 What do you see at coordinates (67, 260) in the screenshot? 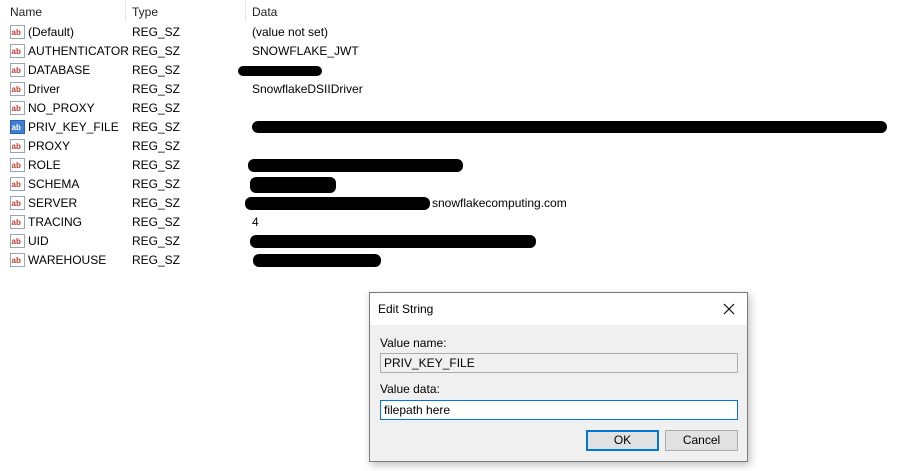
I see `value-name: WAREHOUSE` at bounding box center [67, 260].